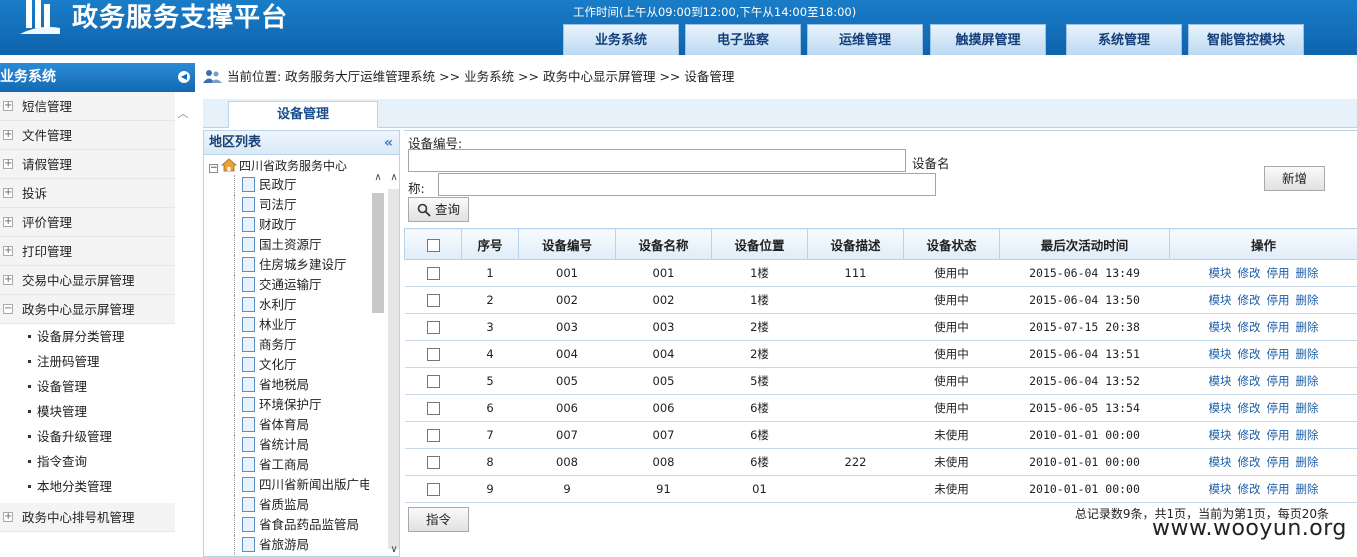 Image resolution: width=1357 pixels, height=557 pixels. Describe the element at coordinates (438, 519) in the screenshot. I see `command-button: 指令` at that location.